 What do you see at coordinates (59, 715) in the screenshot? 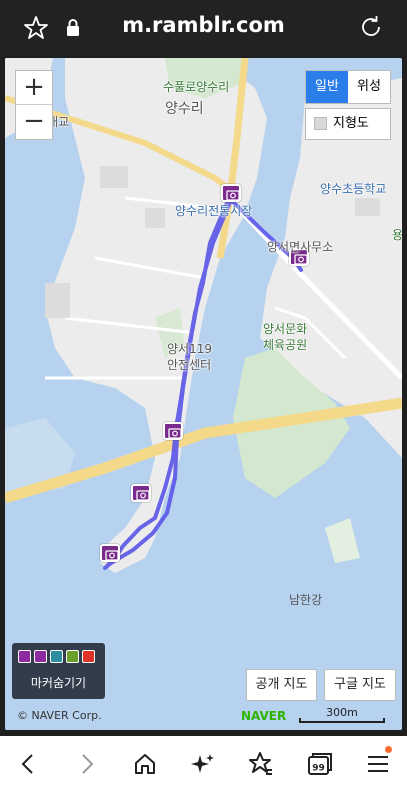
I see `map-copyright: © NAVER Corp.` at bounding box center [59, 715].